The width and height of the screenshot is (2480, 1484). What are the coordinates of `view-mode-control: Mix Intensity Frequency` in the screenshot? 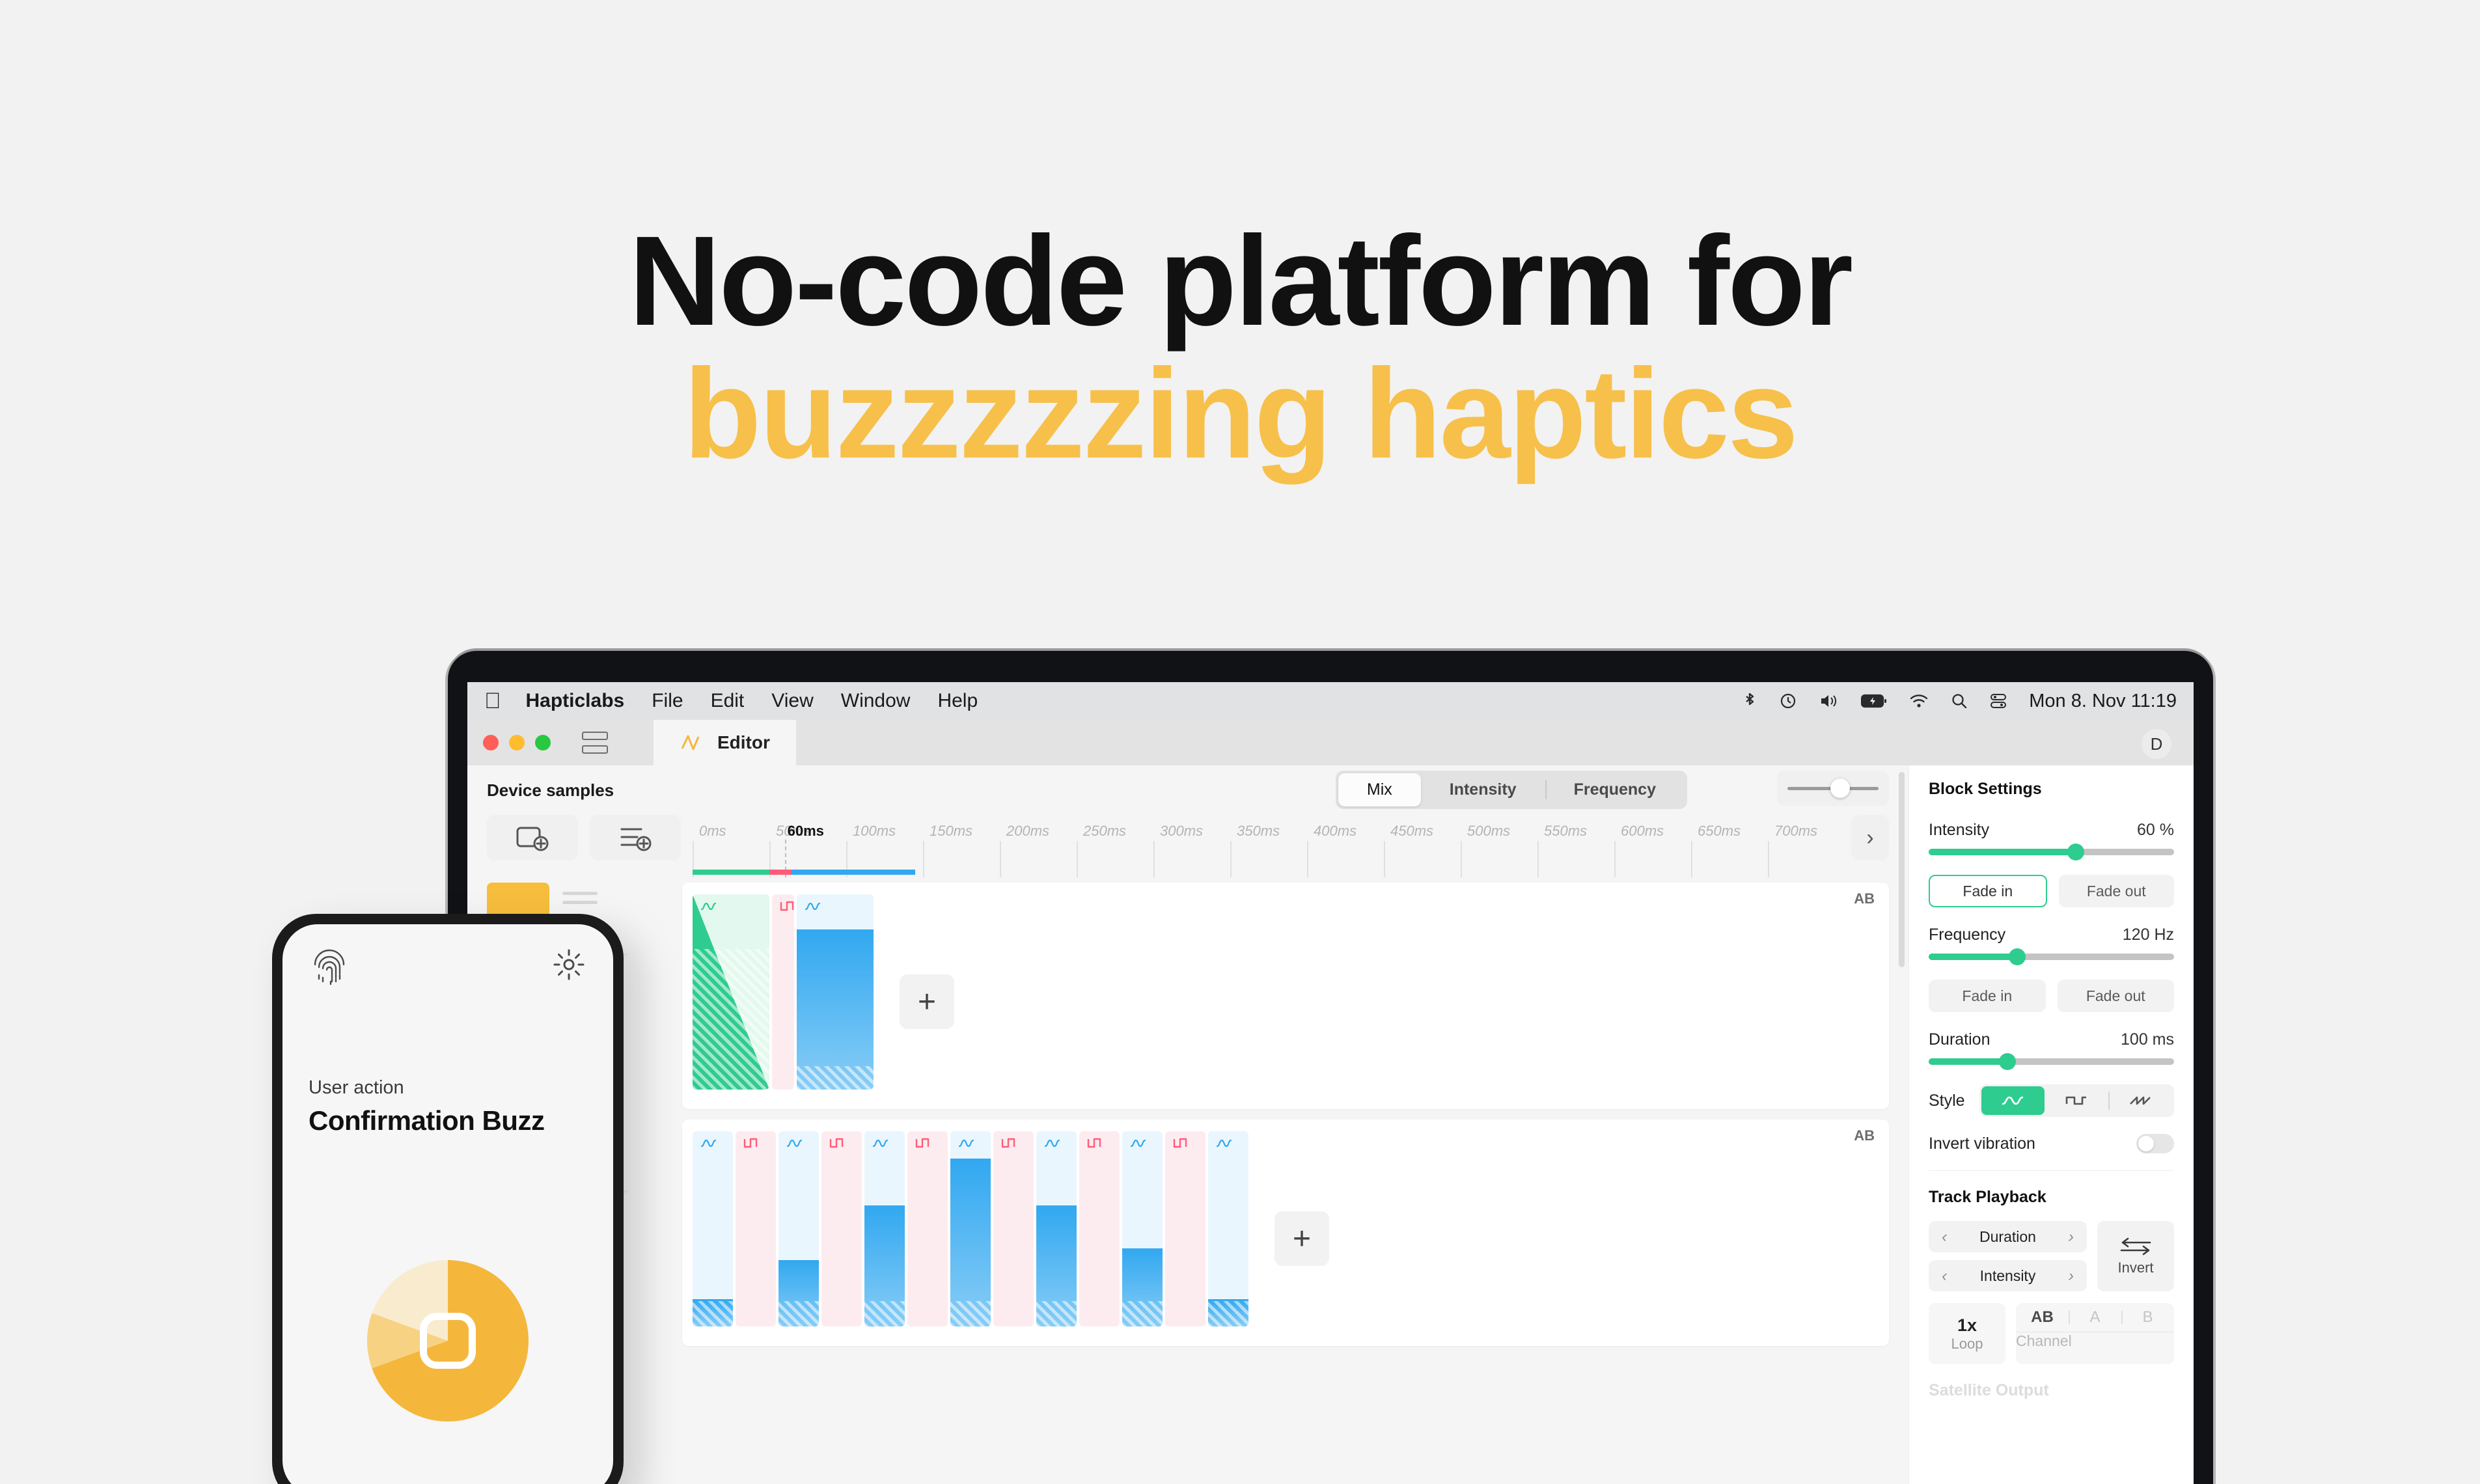 It's located at (1511, 790).